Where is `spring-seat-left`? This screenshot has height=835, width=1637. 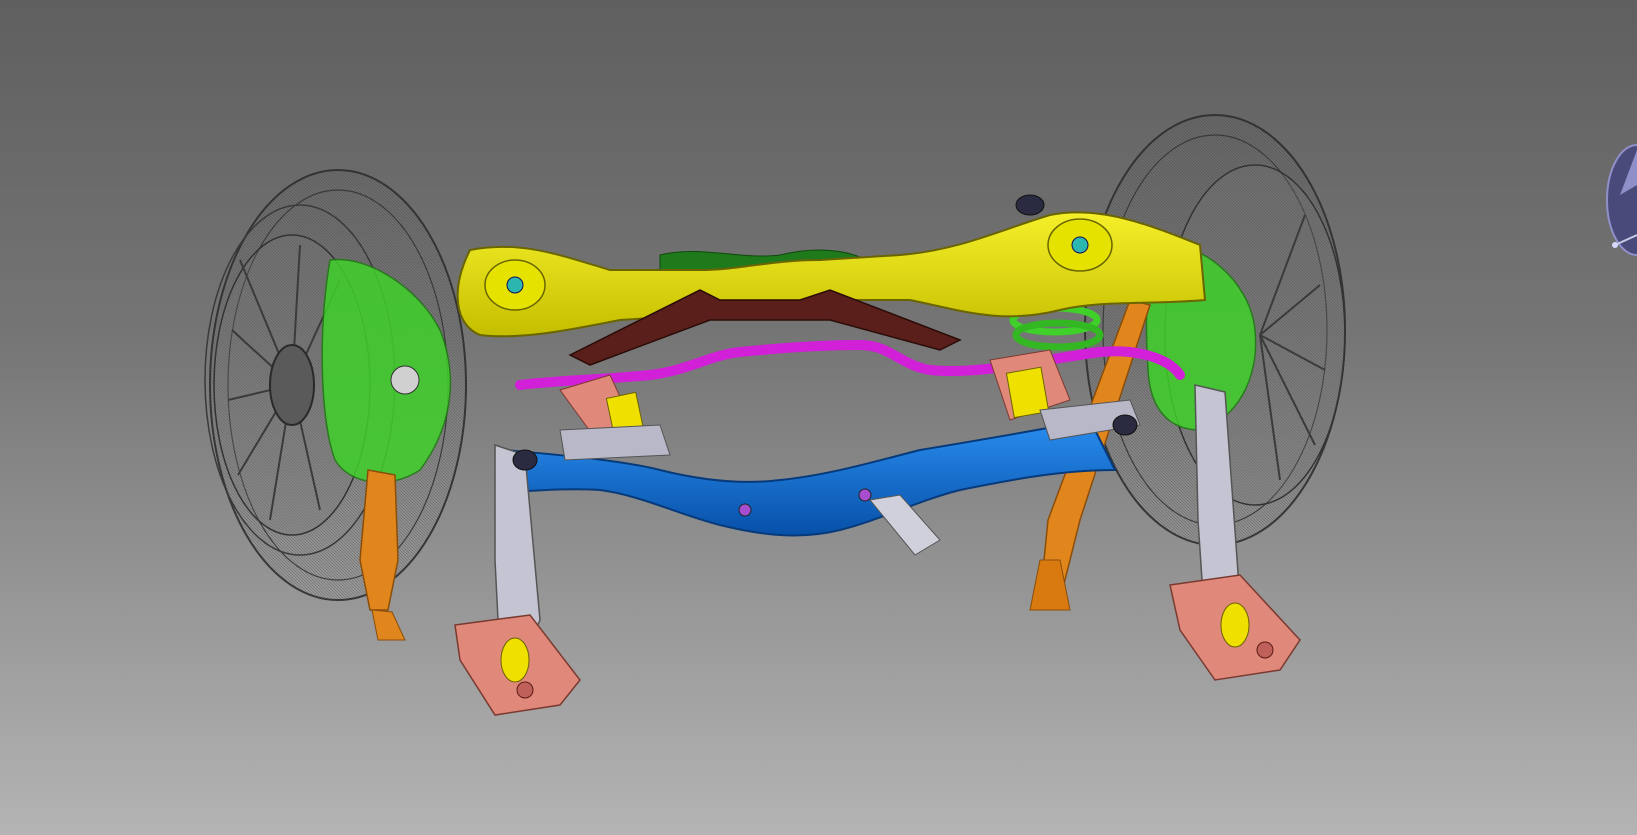 spring-seat-left is located at coordinates (517, 665).